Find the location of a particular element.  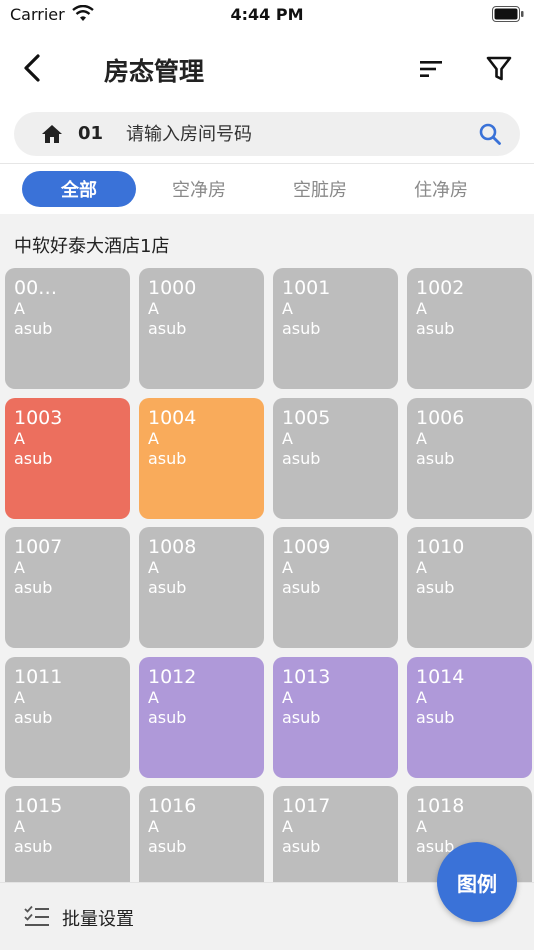

room-card: 1010 Aasub is located at coordinates (469, 587).